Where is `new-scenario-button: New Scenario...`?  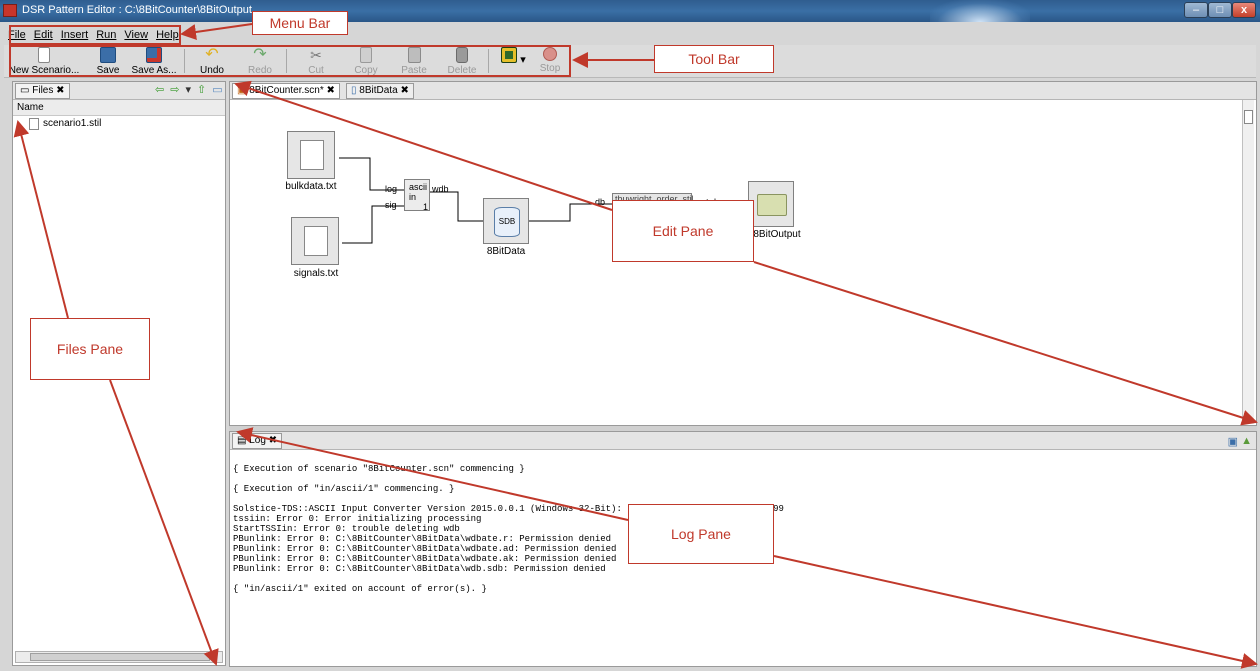
new-scenario-button: New Scenario... is located at coordinates (44, 62).